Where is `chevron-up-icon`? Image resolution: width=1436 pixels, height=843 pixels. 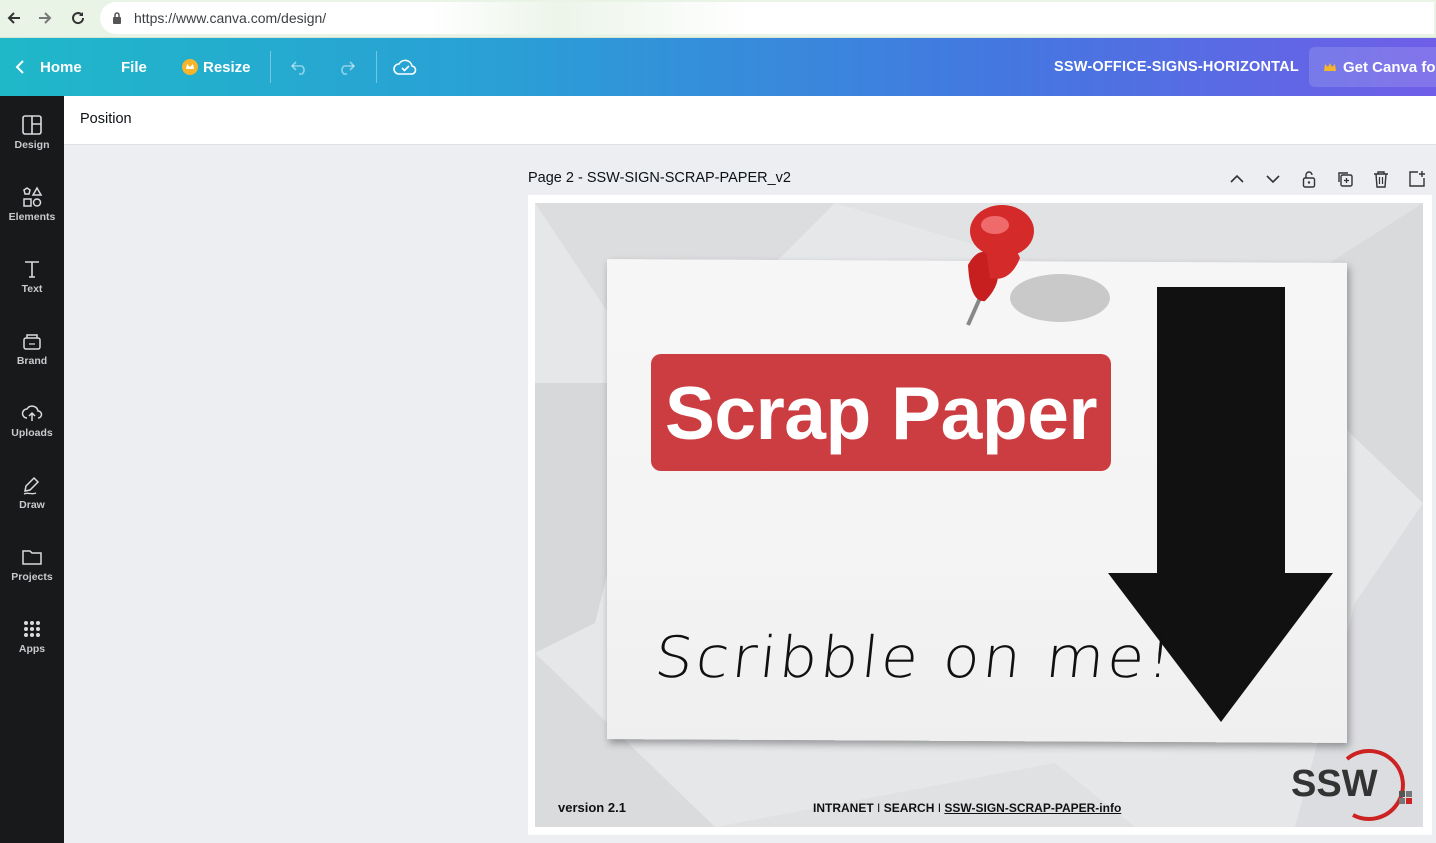
chevron-up-icon is located at coordinates (1237, 178).